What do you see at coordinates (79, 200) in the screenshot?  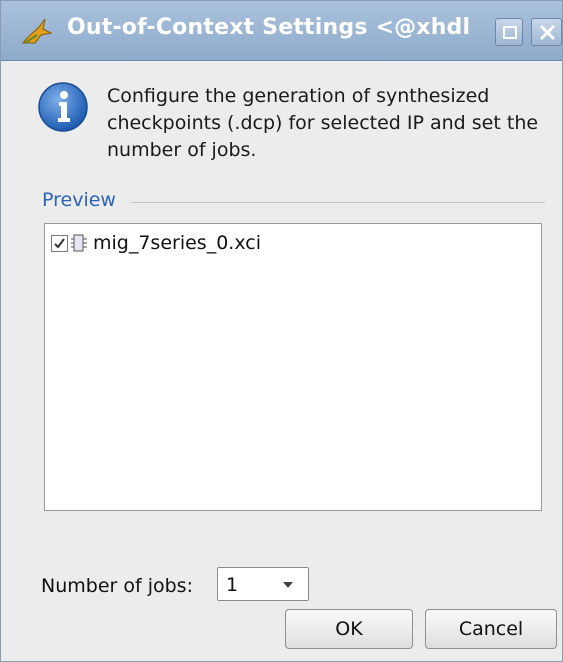 I see `preview-label: Preview` at bounding box center [79, 200].